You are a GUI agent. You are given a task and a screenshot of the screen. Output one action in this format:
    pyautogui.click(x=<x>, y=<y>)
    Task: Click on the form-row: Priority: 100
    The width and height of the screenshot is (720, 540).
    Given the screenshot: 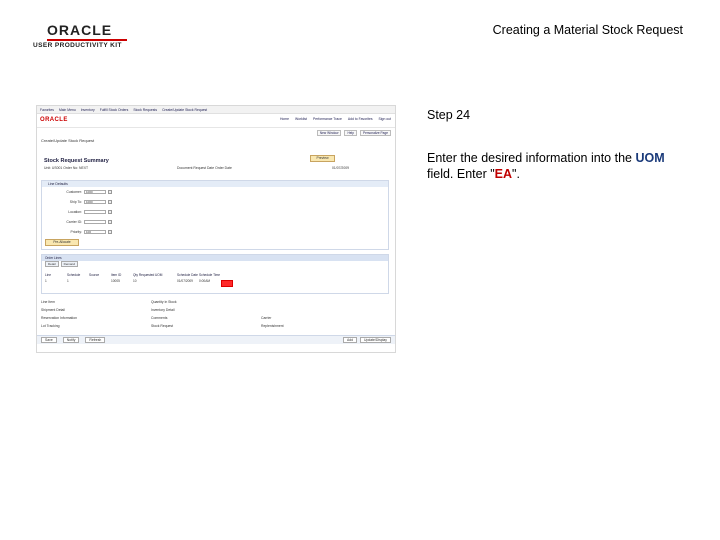 What is the action you would take?
    pyautogui.click(x=79, y=232)
    